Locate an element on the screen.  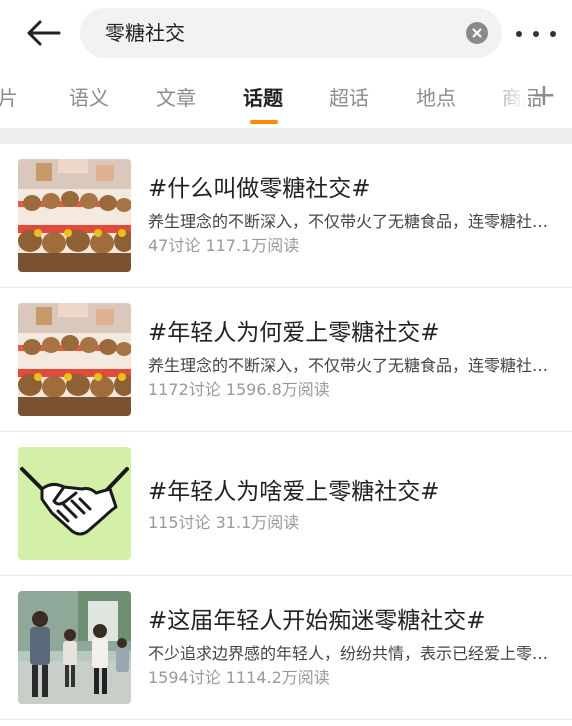
topic-stats: 1172讨论 1596.8万阅读 is located at coordinates (239, 389).